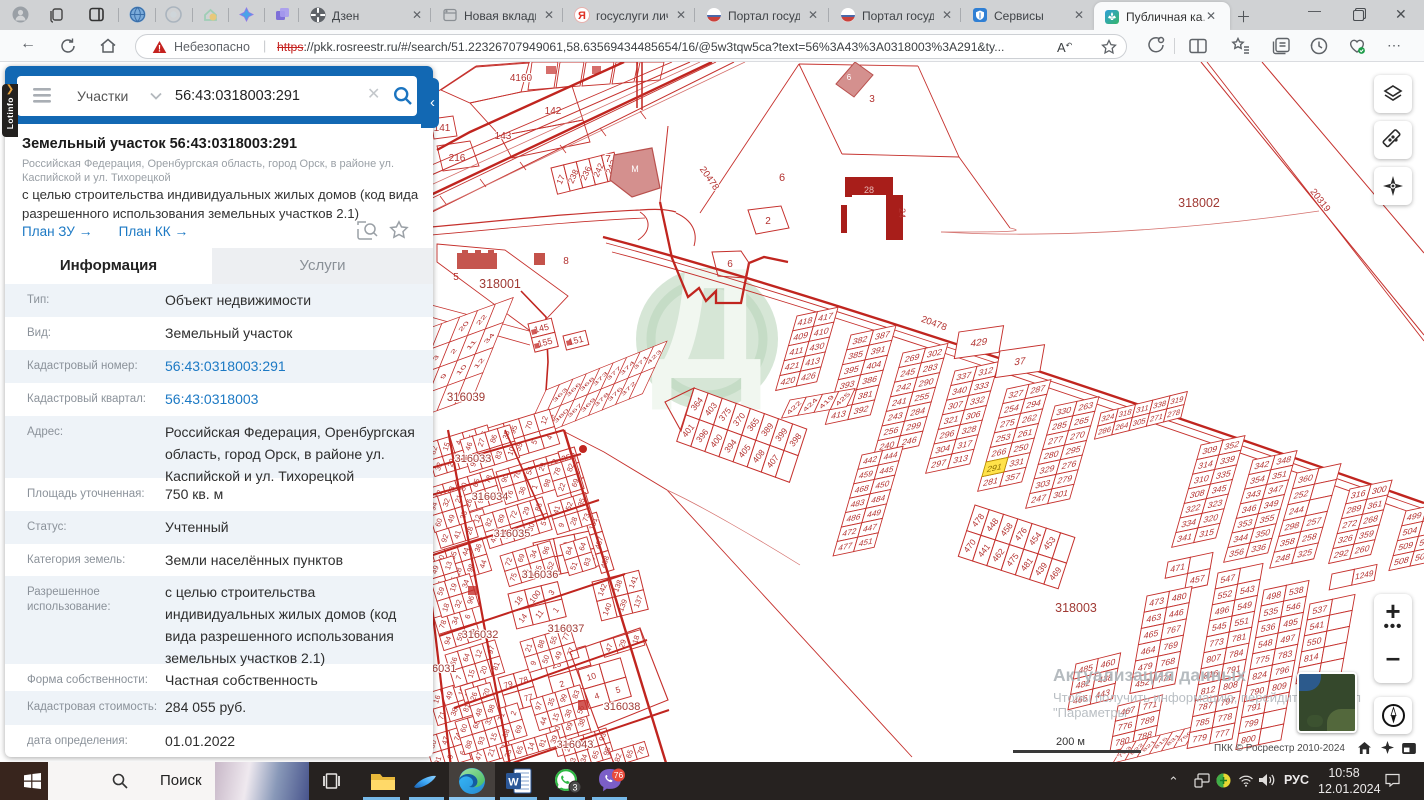  What do you see at coordinates (1199, 203) in the screenshot?
I see `svg-text: 318002` at bounding box center [1199, 203].